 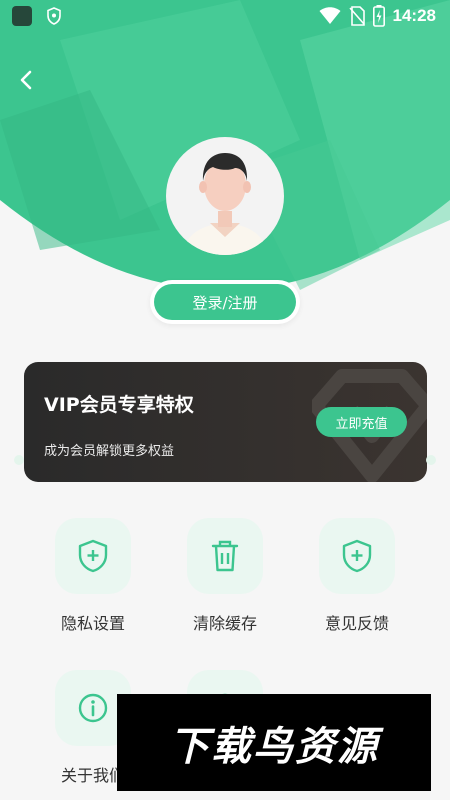 What do you see at coordinates (19, 460) in the screenshot?
I see `decor-dot-left` at bounding box center [19, 460].